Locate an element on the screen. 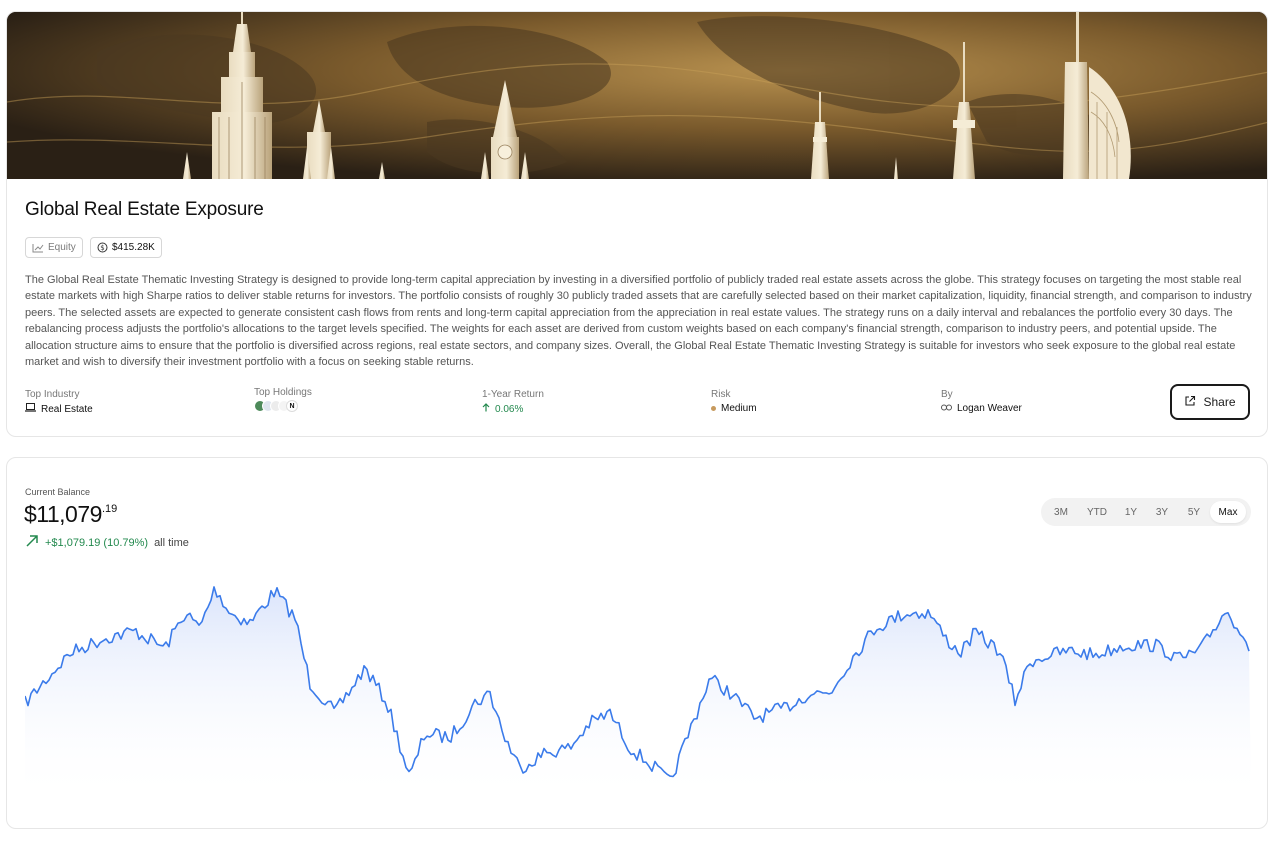 Image resolution: width=1281 pixels, height=841 pixels. top-holdings-label: Top Holdings is located at coordinates (283, 392).